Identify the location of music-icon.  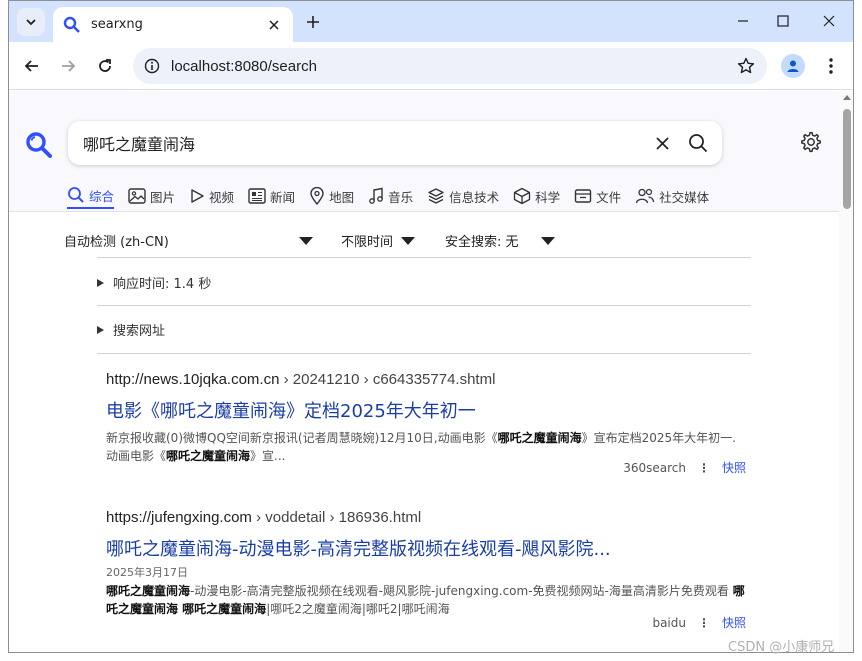
(376, 195).